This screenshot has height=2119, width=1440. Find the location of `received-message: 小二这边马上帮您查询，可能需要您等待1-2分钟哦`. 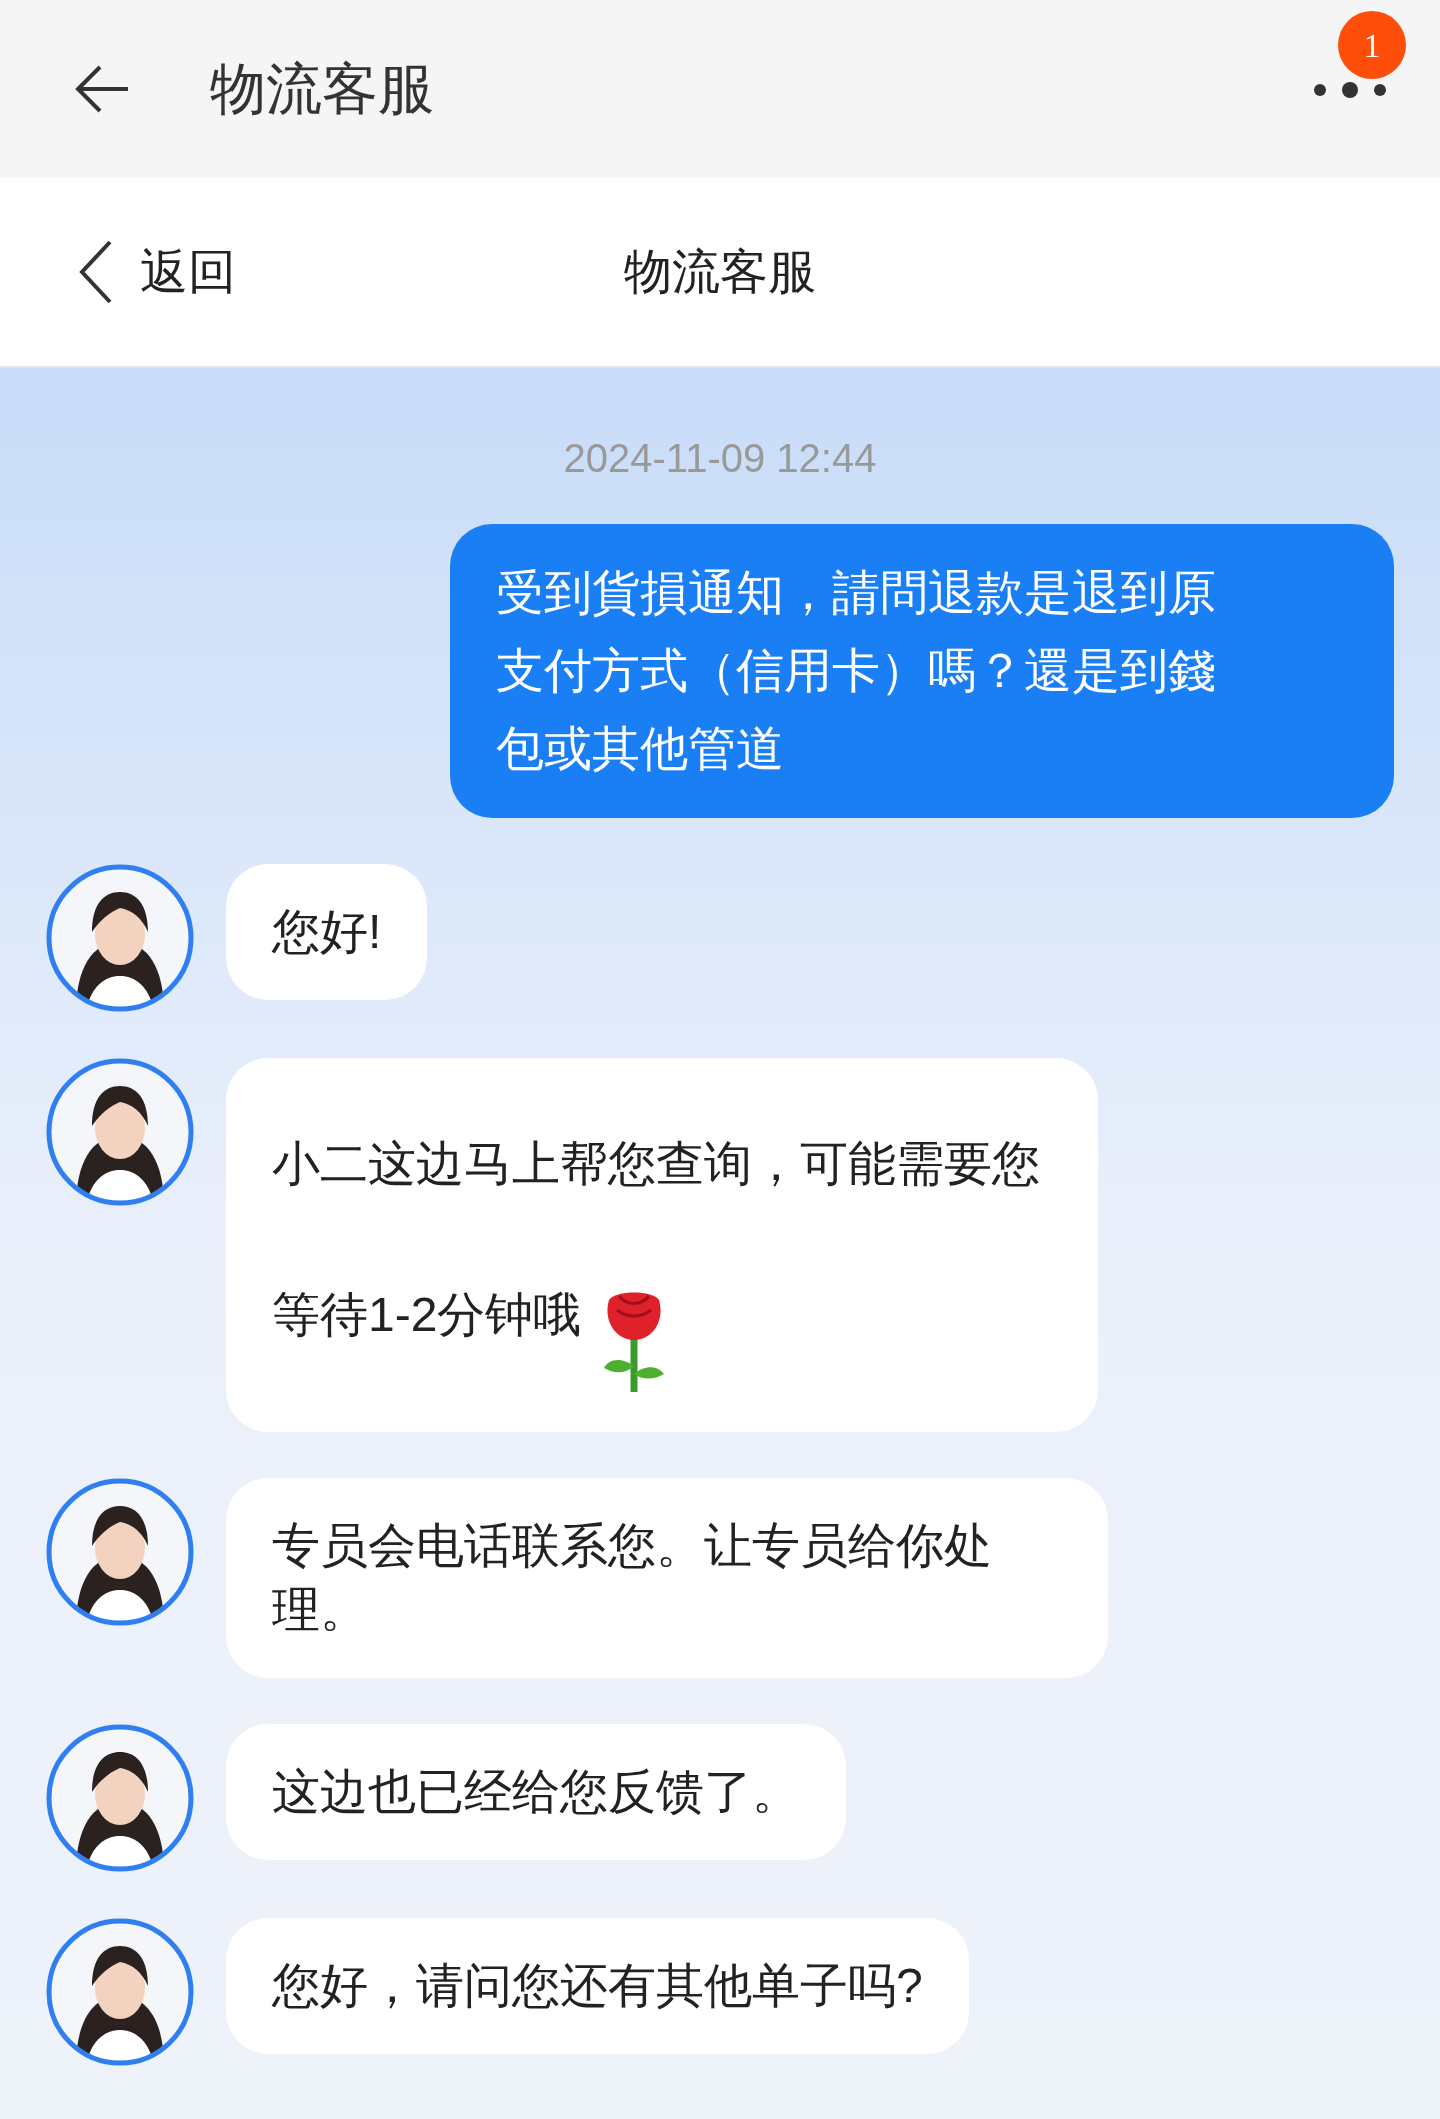

received-message: 小二这边马上帮您查询，可能需要您等待1-2分钟哦 is located at coordinates (656, 1239).